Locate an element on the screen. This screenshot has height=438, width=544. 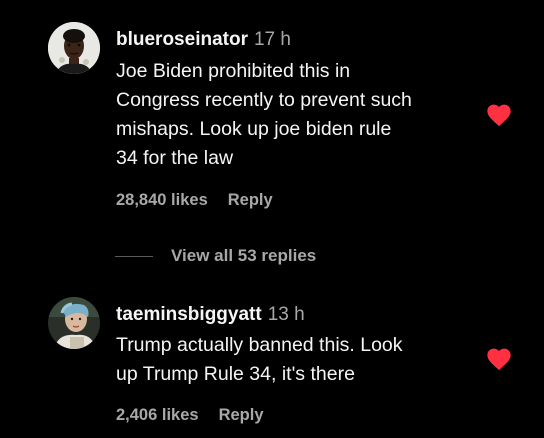
comment-timestamp: 13 h is located at coordinates (286, 314).